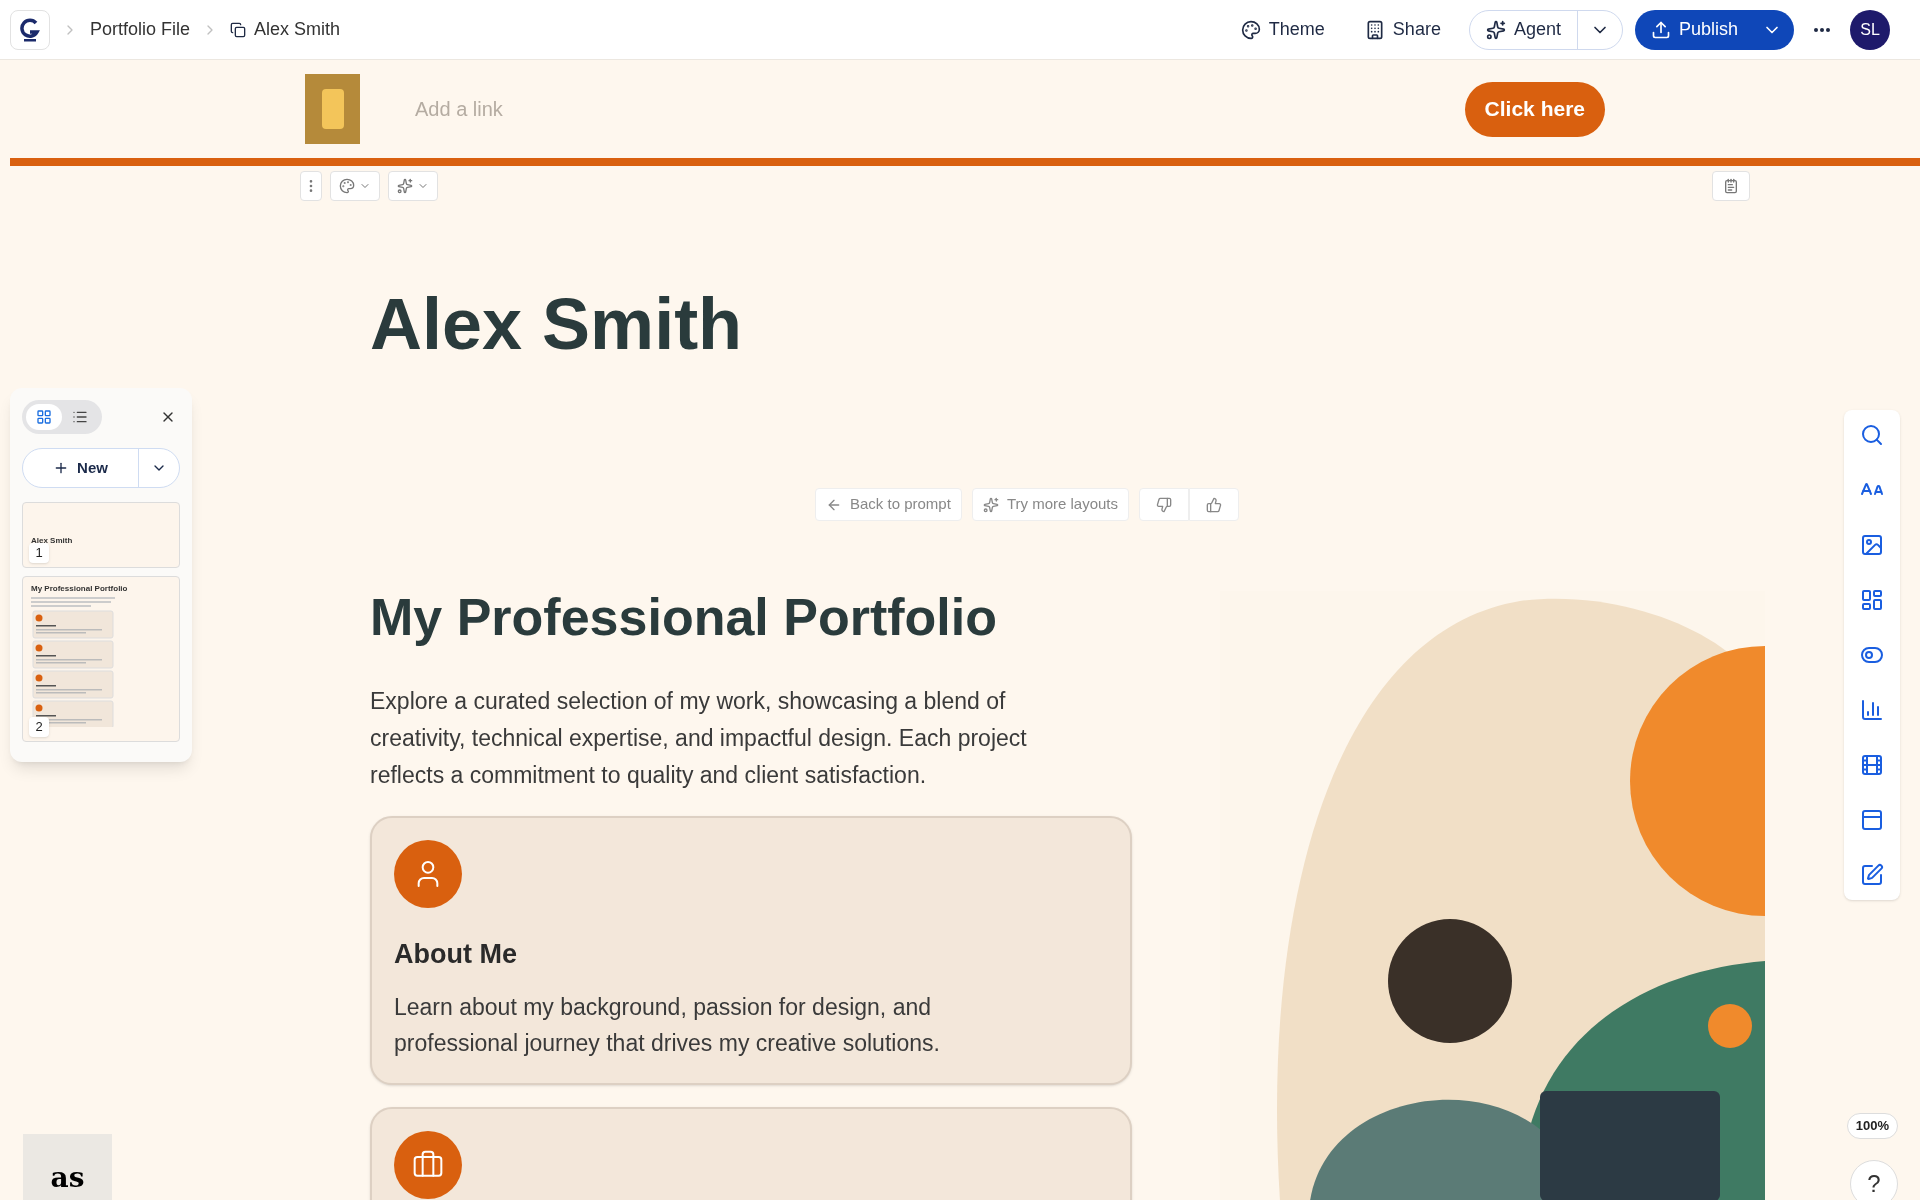  I want to click on toolbar-button: Share, so click(1402, 29).